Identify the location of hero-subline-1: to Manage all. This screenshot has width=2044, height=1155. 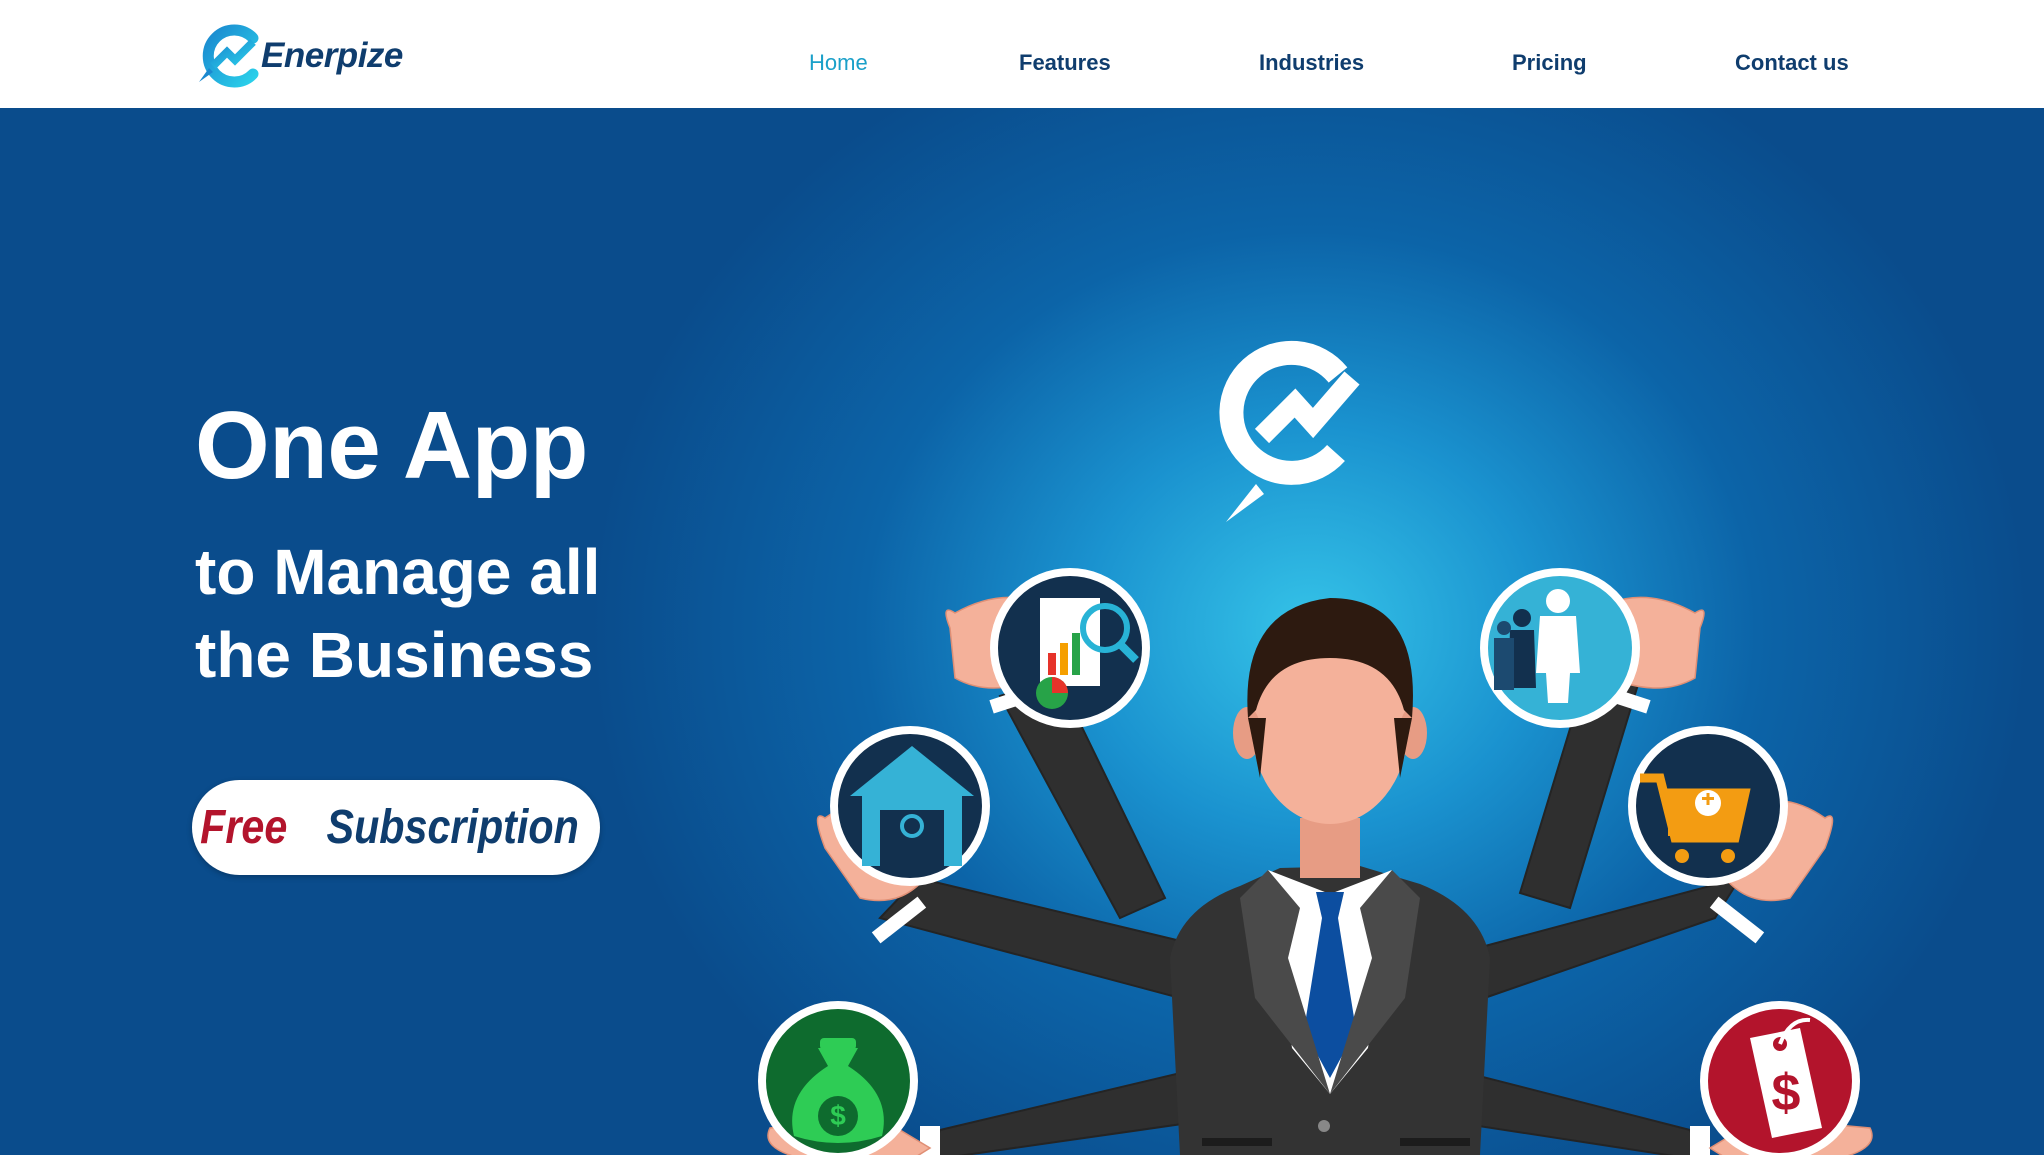
(398, 572).